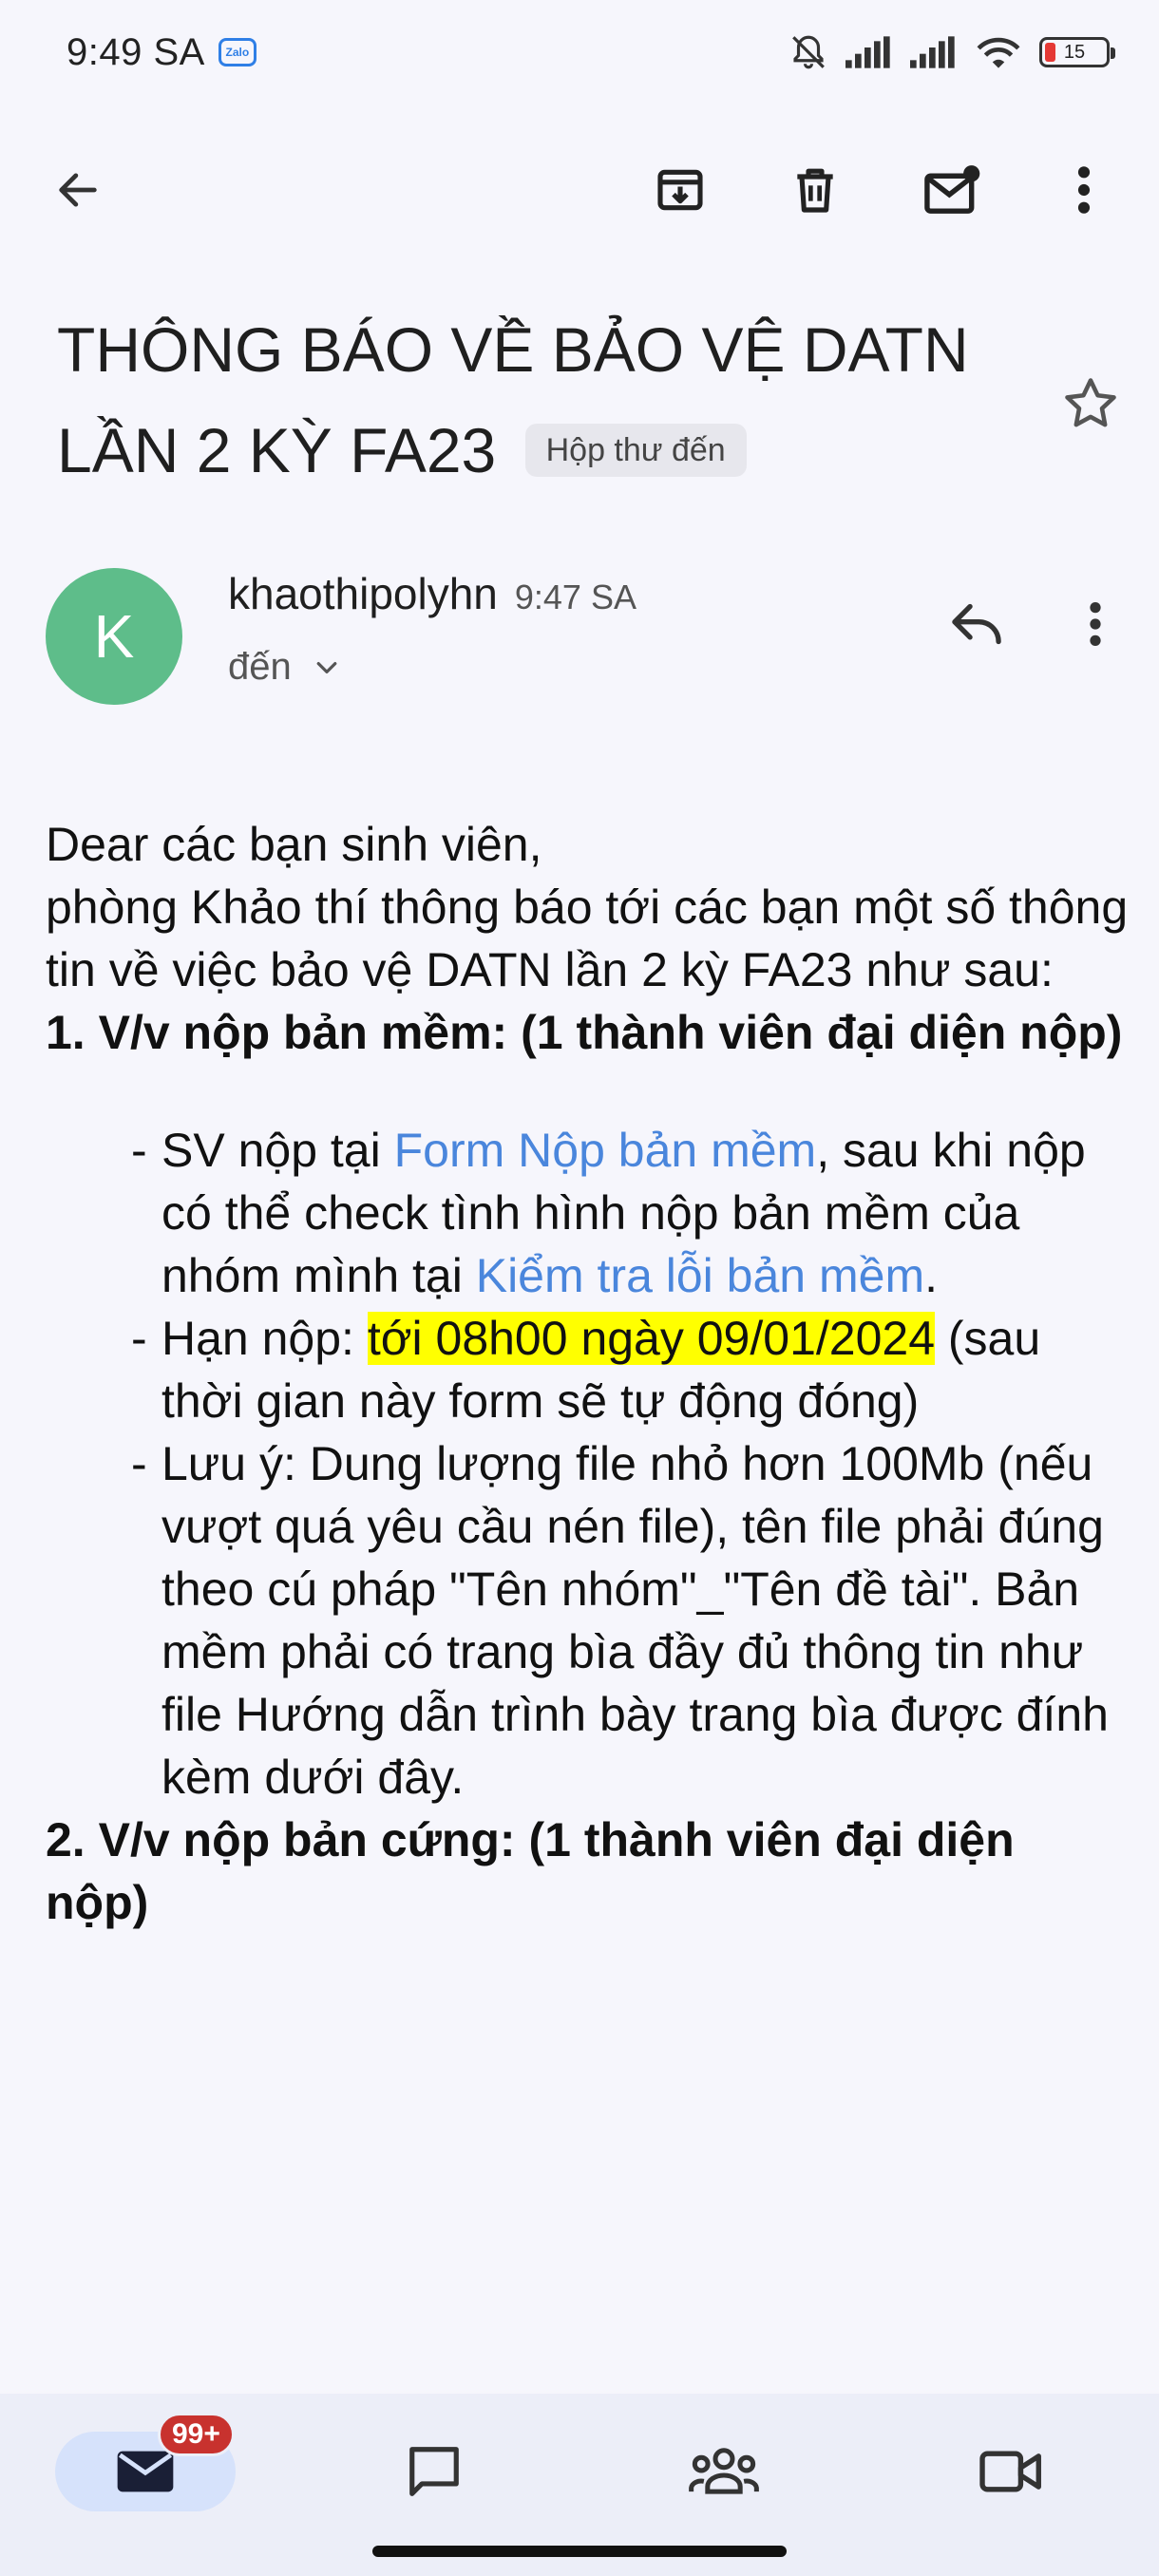 This screenshot has width=1159, height=2576. I want to click on unread-badge: 99+, so click(196, 2434).